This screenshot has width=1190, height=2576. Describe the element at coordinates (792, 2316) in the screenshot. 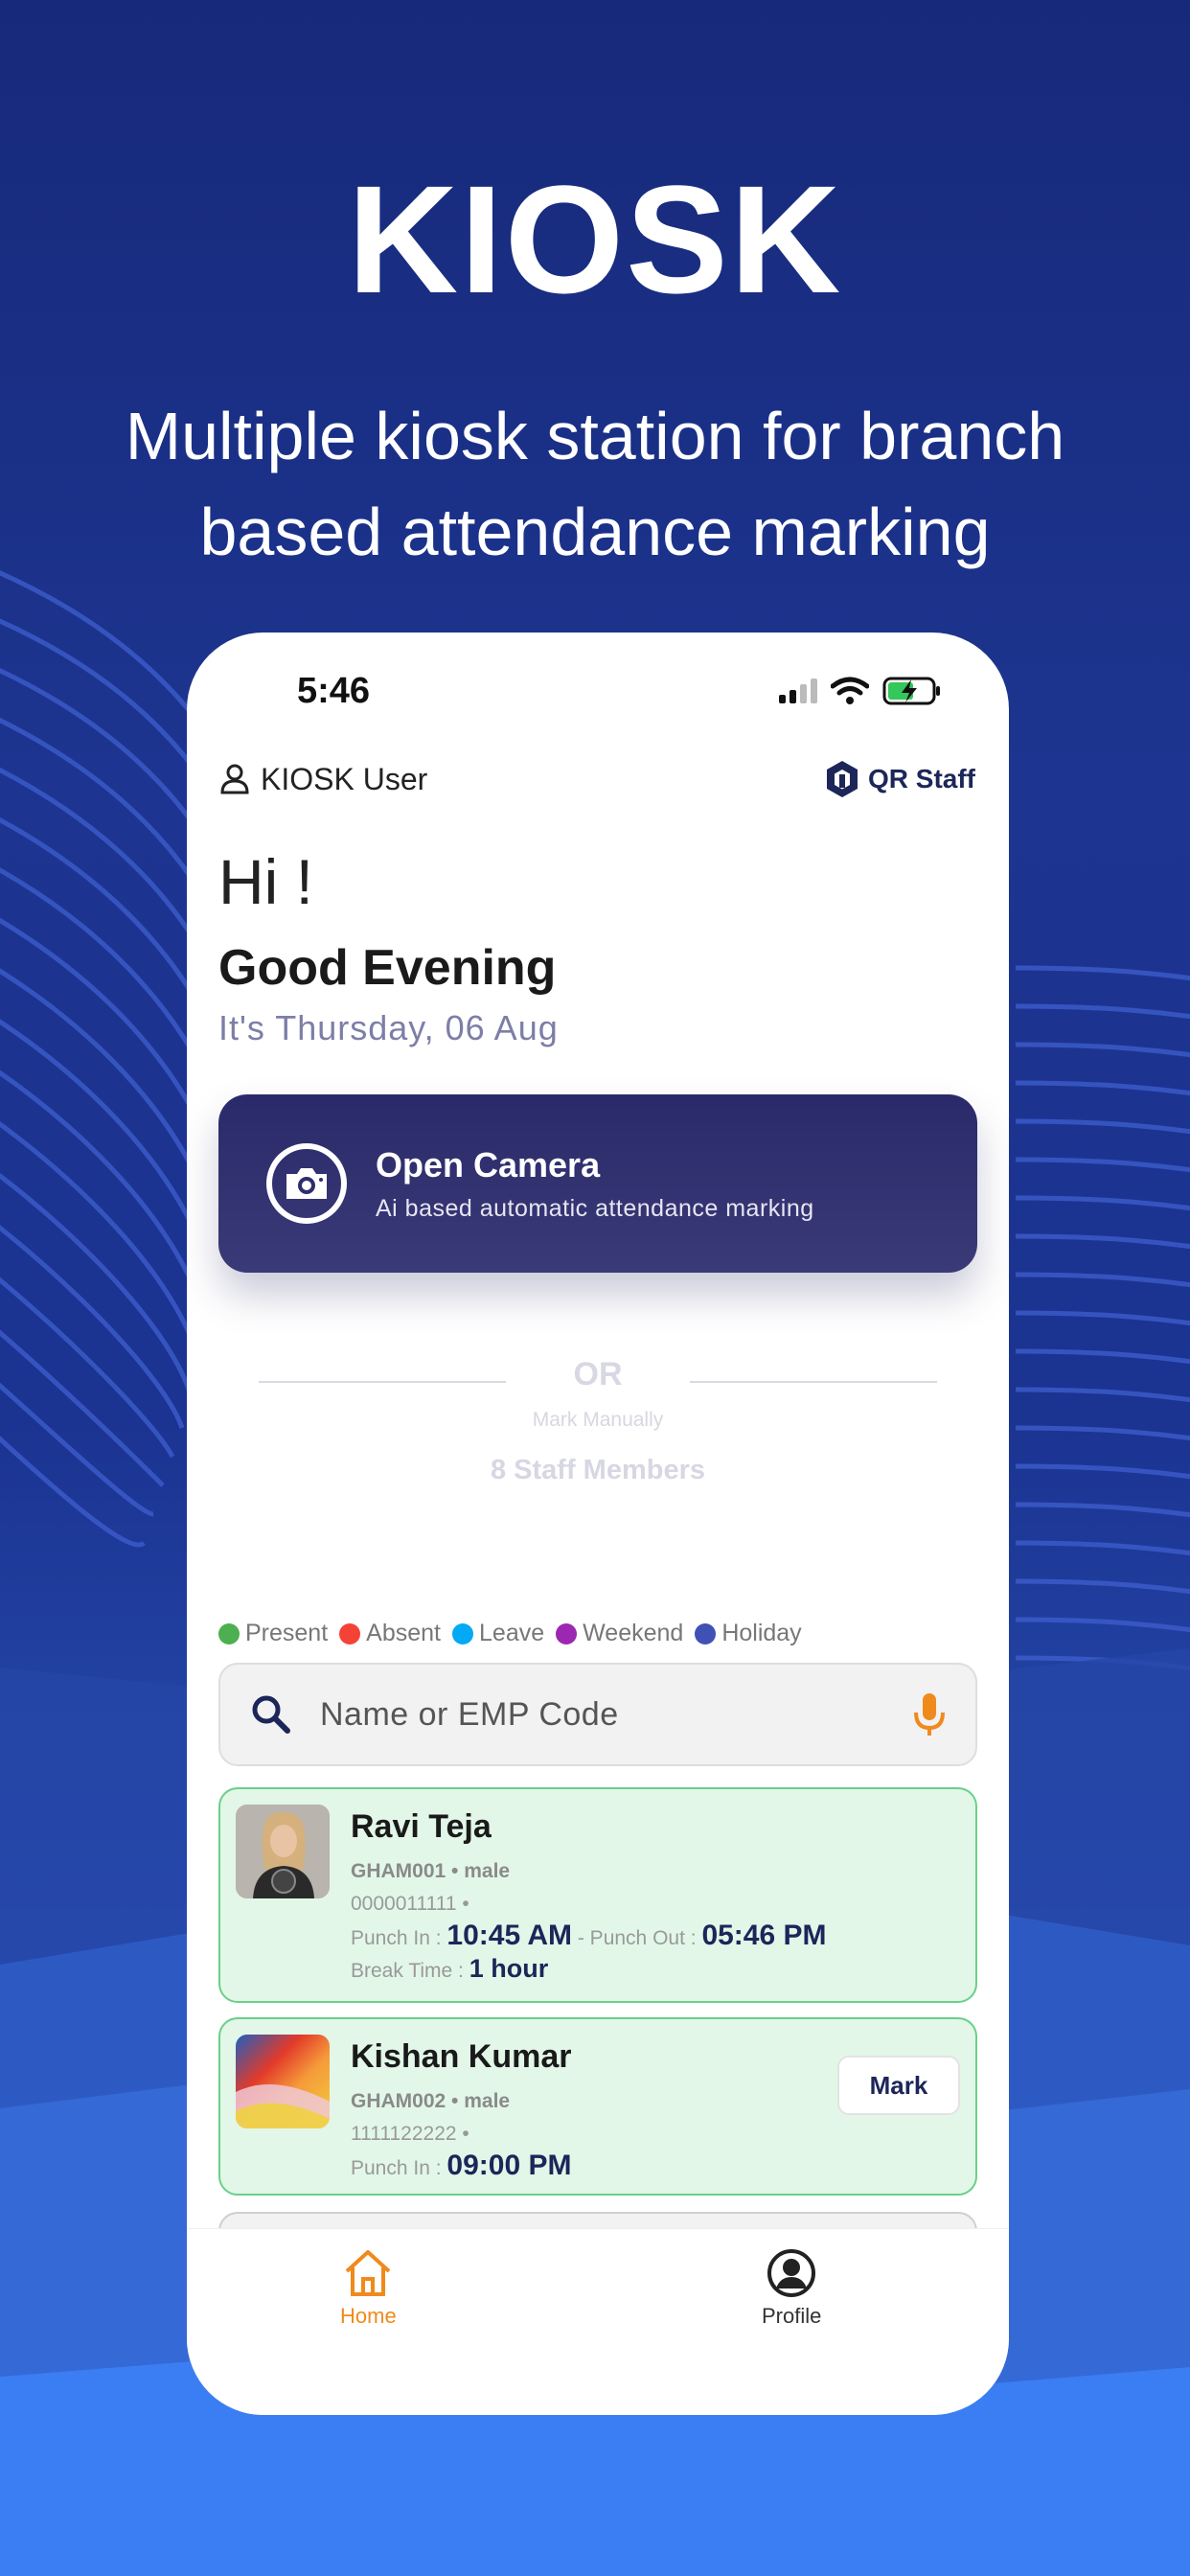

I see `tab-profile-label: Profile` at that location.